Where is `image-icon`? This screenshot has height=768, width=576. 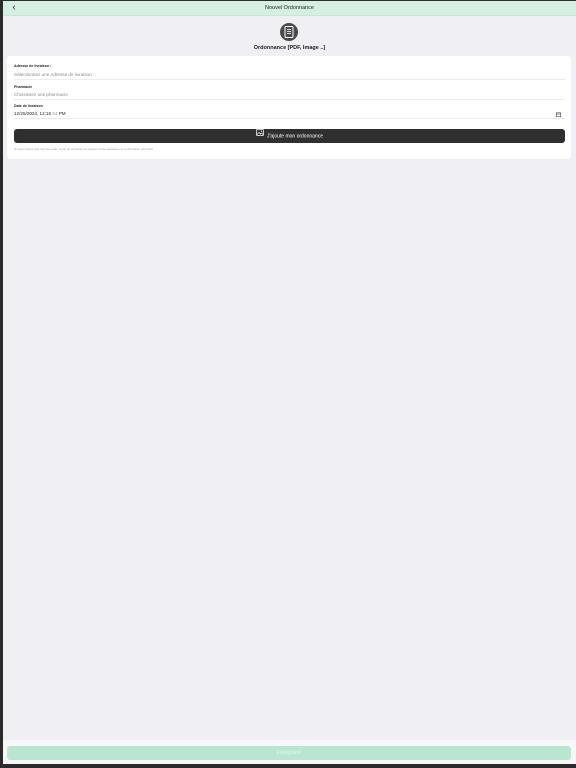 image-icon is located at coordinates (260, 135).